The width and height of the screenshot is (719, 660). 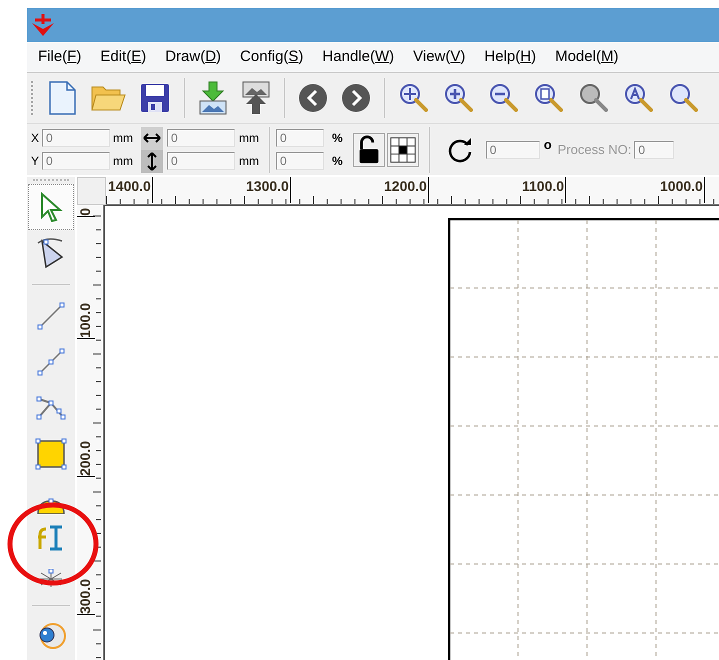 What do you see at coordinates (85, 320) in the screenshot?
I see `ruler-label: 100.0` at bounding box center [85, 320].